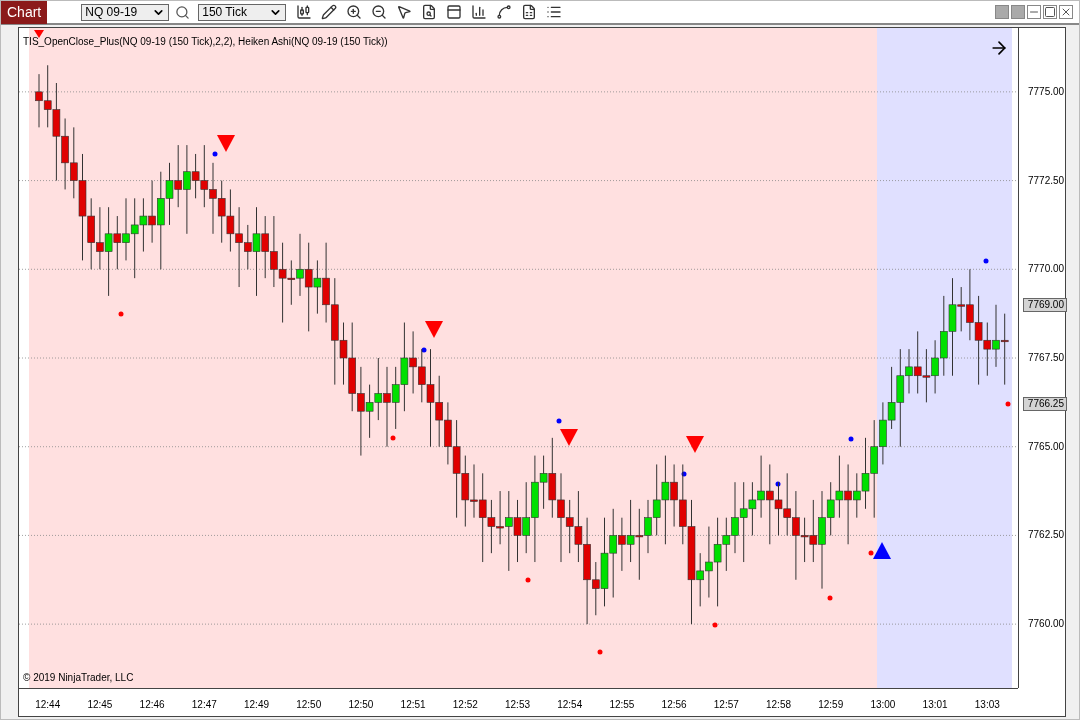  I want to click on zoom-out-icon, so click(379, 12).